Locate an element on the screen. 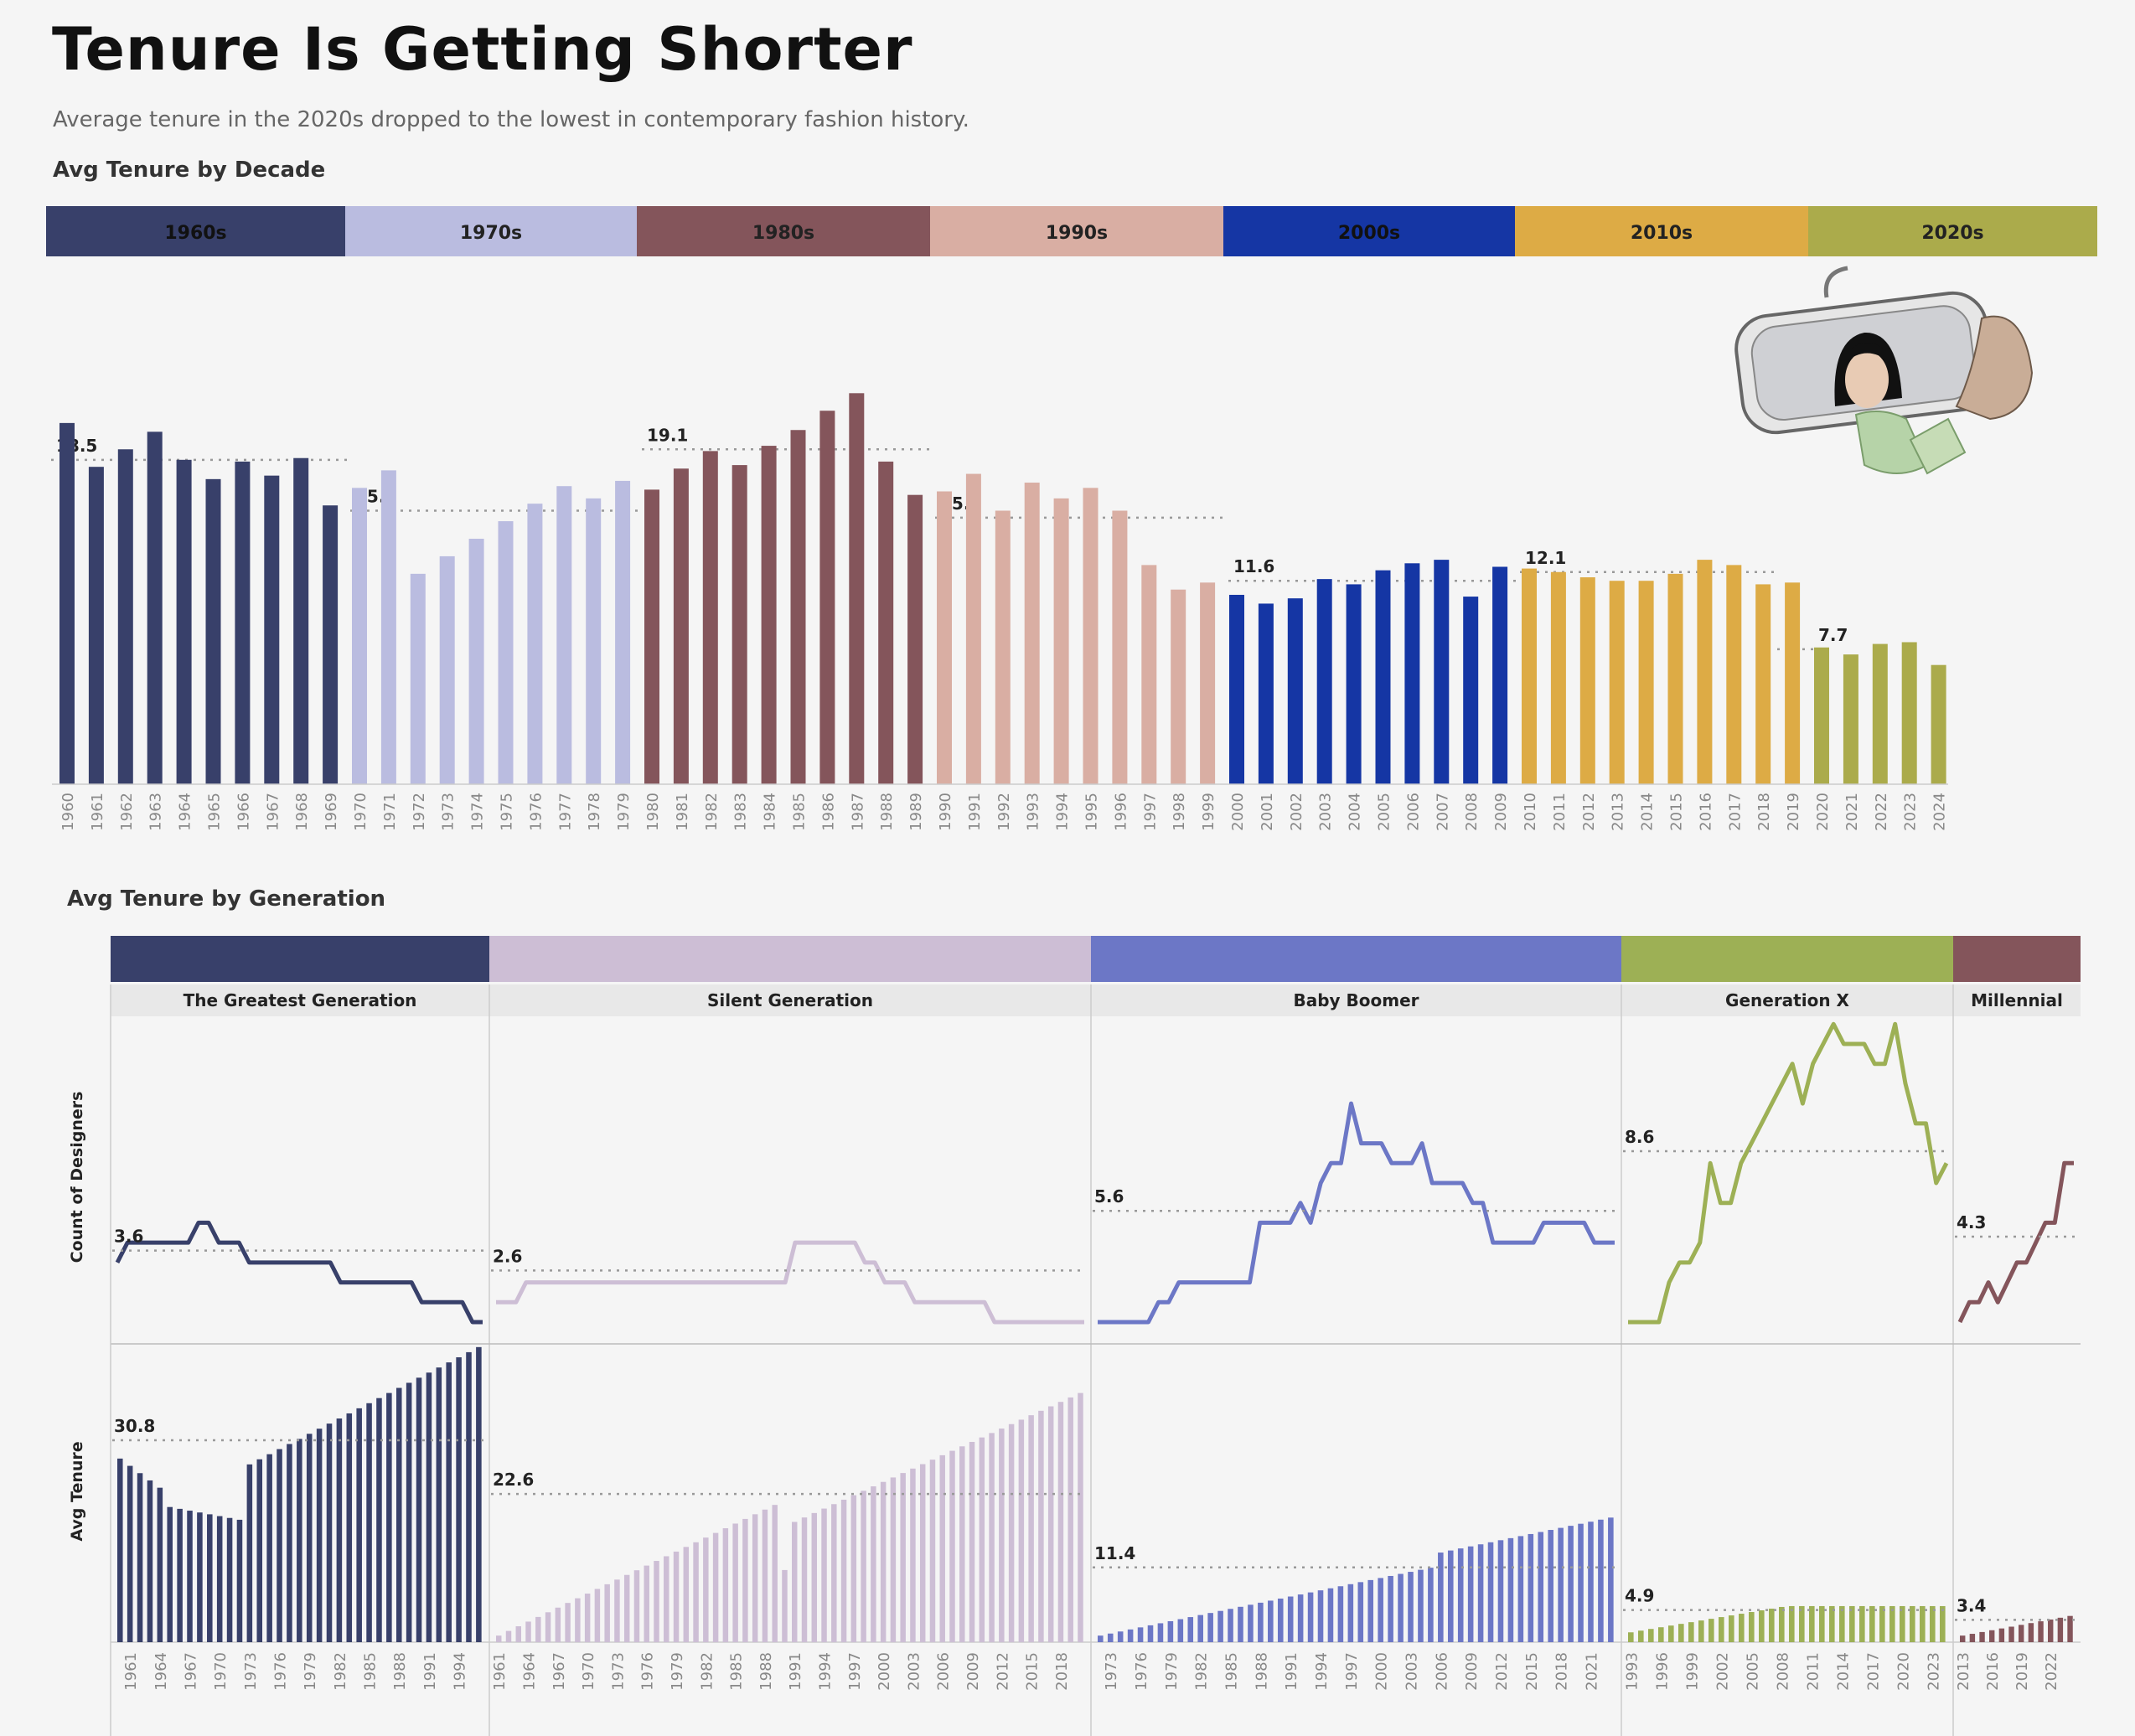  generation-year-tick: 1979 is located at coordinates (677, 1671).